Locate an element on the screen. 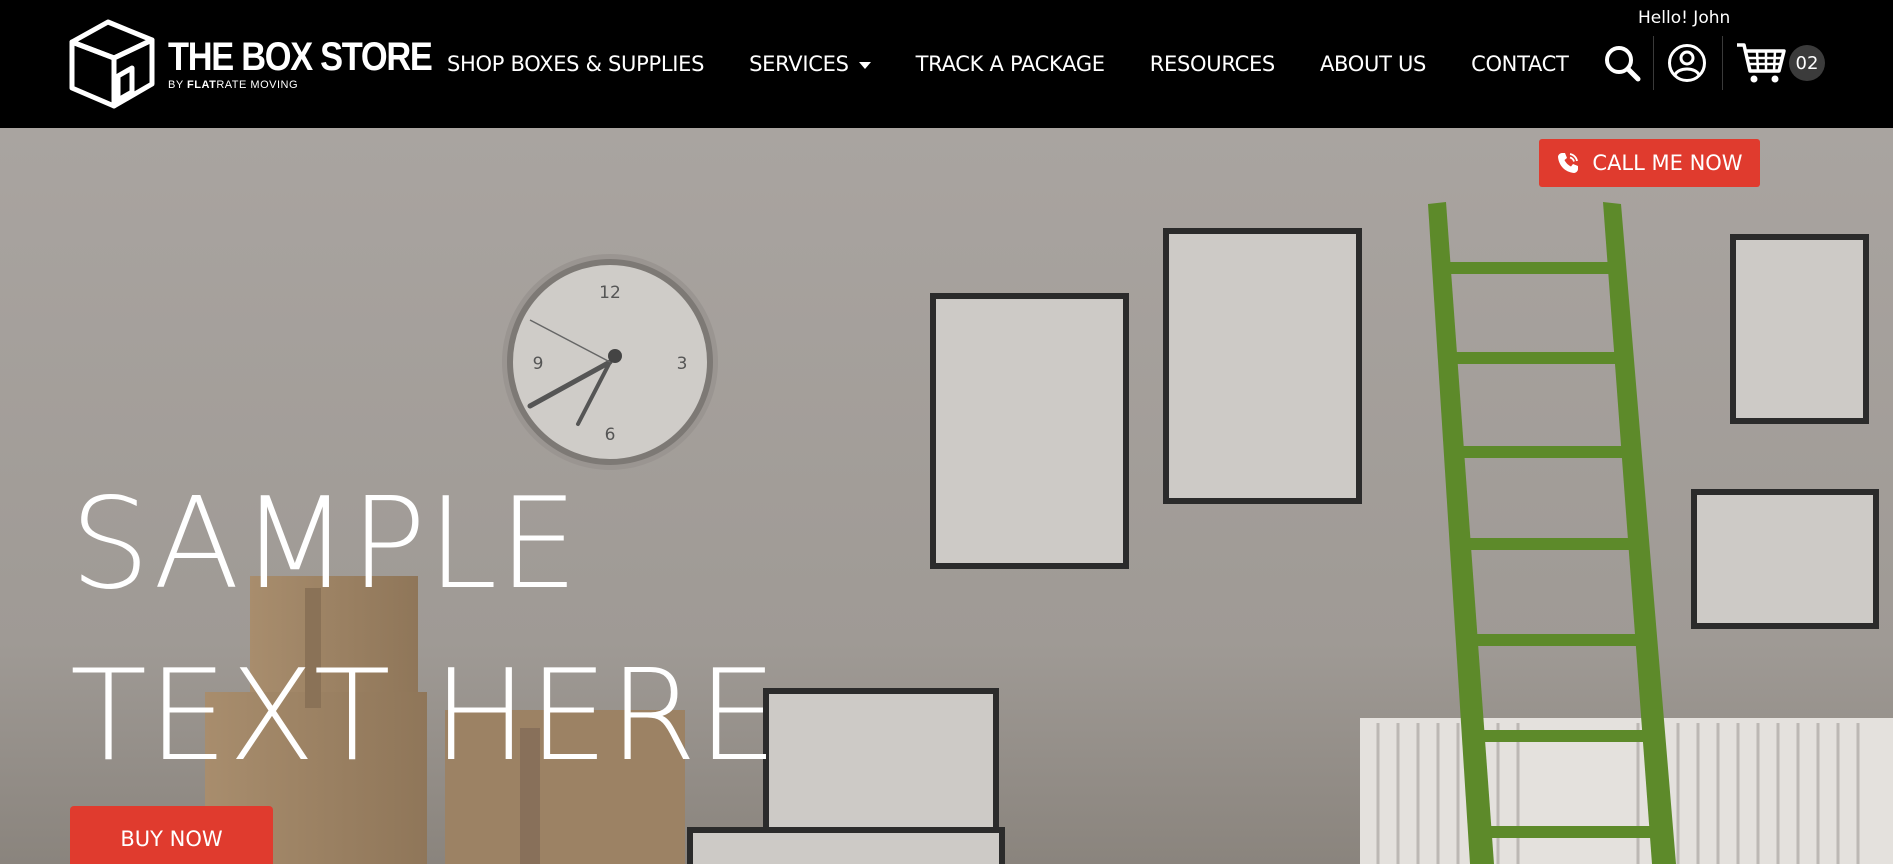 The width and height of the screenshot is (1893, 864). search-button is located at coordinates (1622, 63).